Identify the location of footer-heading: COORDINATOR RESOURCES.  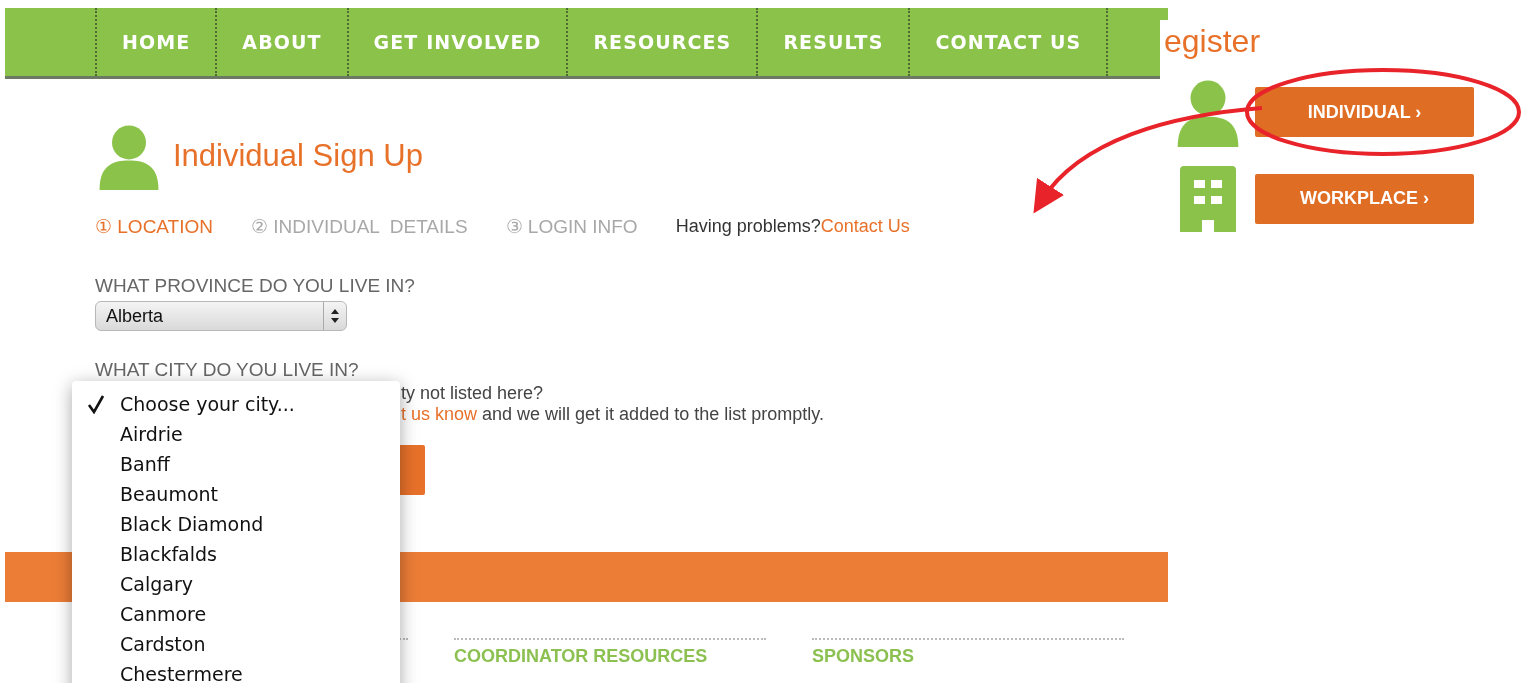
(581, 656).